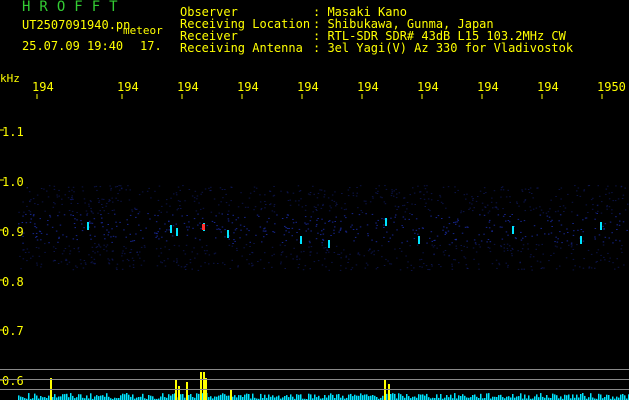 Image resolution: width=629 pixels, height=400 pixels. What do you see at coordinates (314, 389) in the screenshot?
I see `meter-gridline` at bounding box center [314, 389].